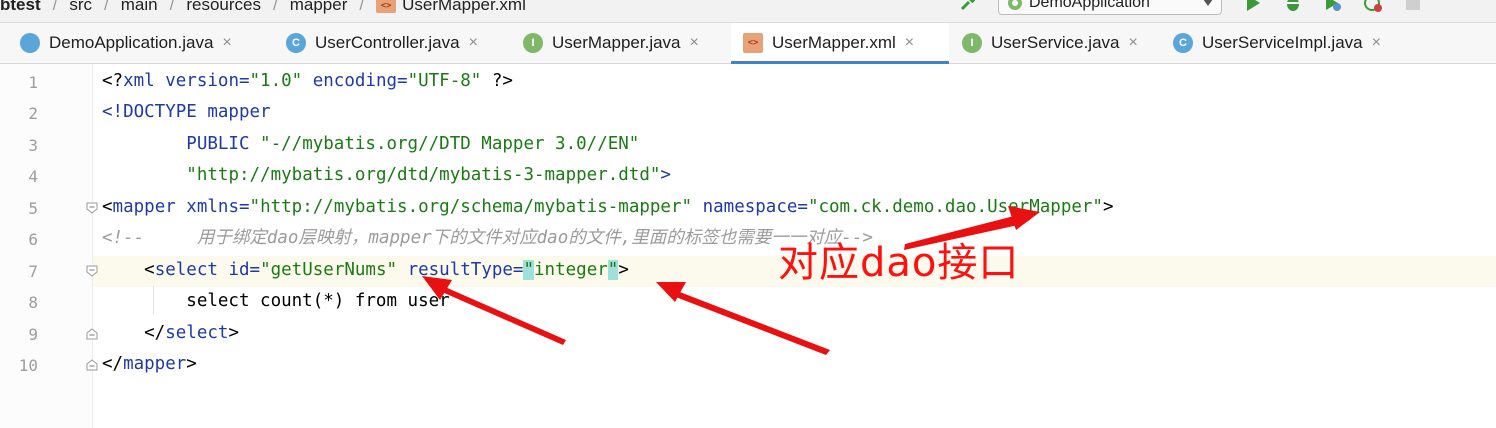  I want to click on line-number: 6, so click(33, 239).